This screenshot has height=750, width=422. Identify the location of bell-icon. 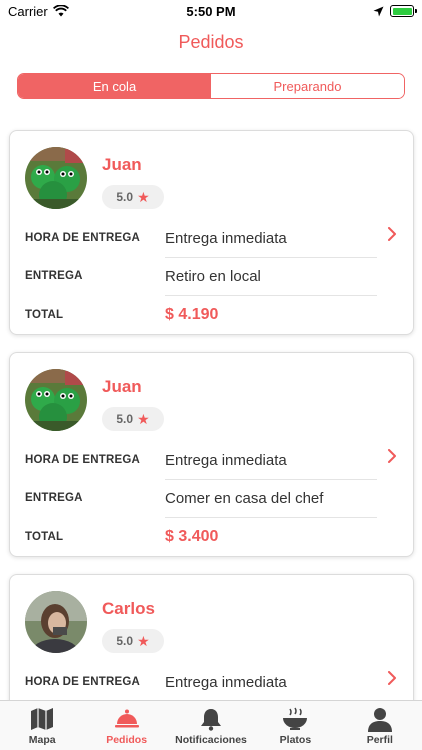
(211, 720).